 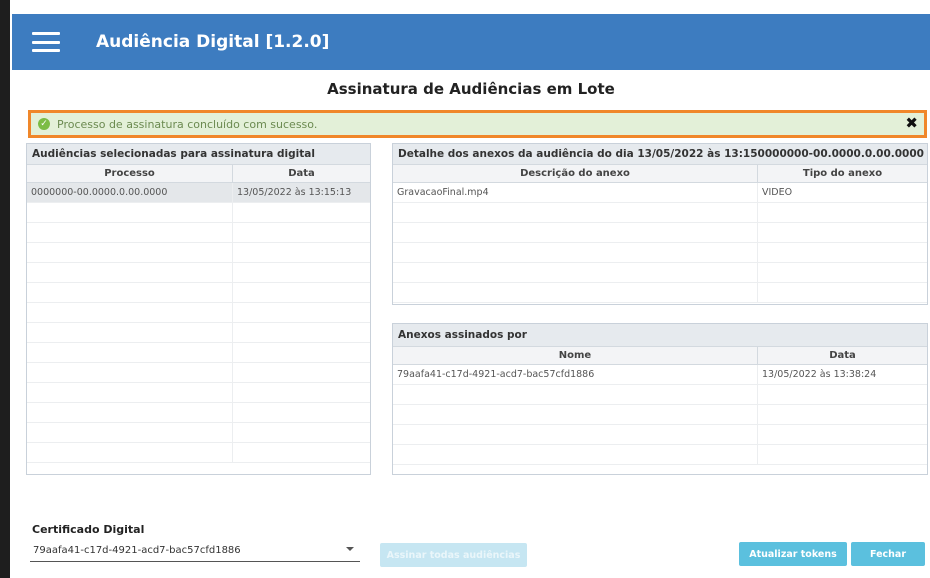 I want to click on selected-hearings-header: Processo Data, so click(x=198, y=174).